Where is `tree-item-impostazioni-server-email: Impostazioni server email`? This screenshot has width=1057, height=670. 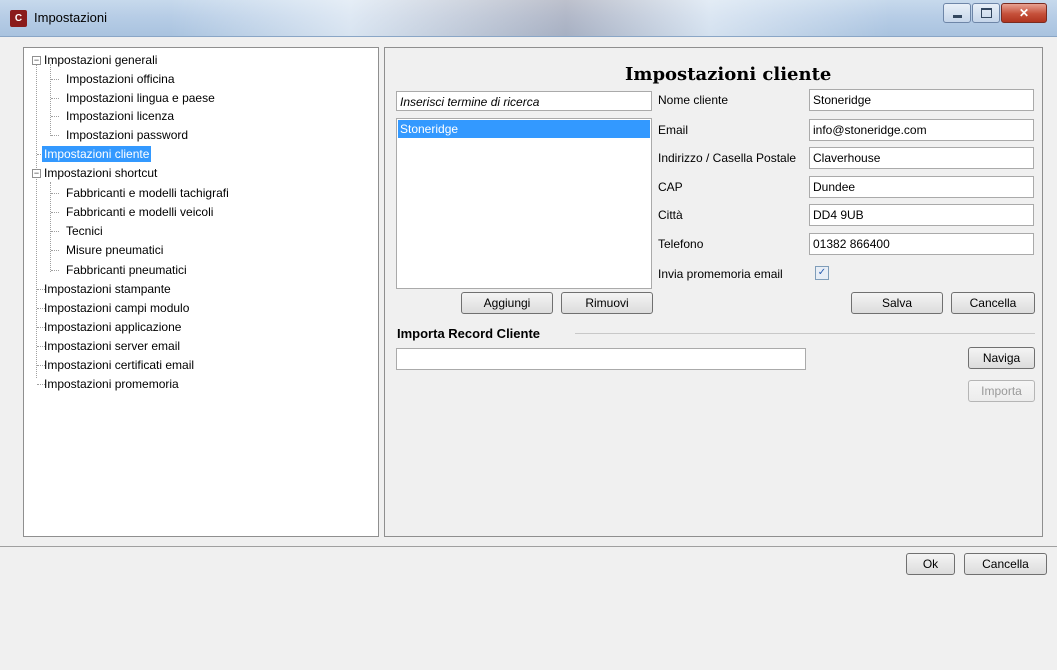 tree-item-impostazioni-server-email: Impostazioni server email is located at coordinates (112, 346).